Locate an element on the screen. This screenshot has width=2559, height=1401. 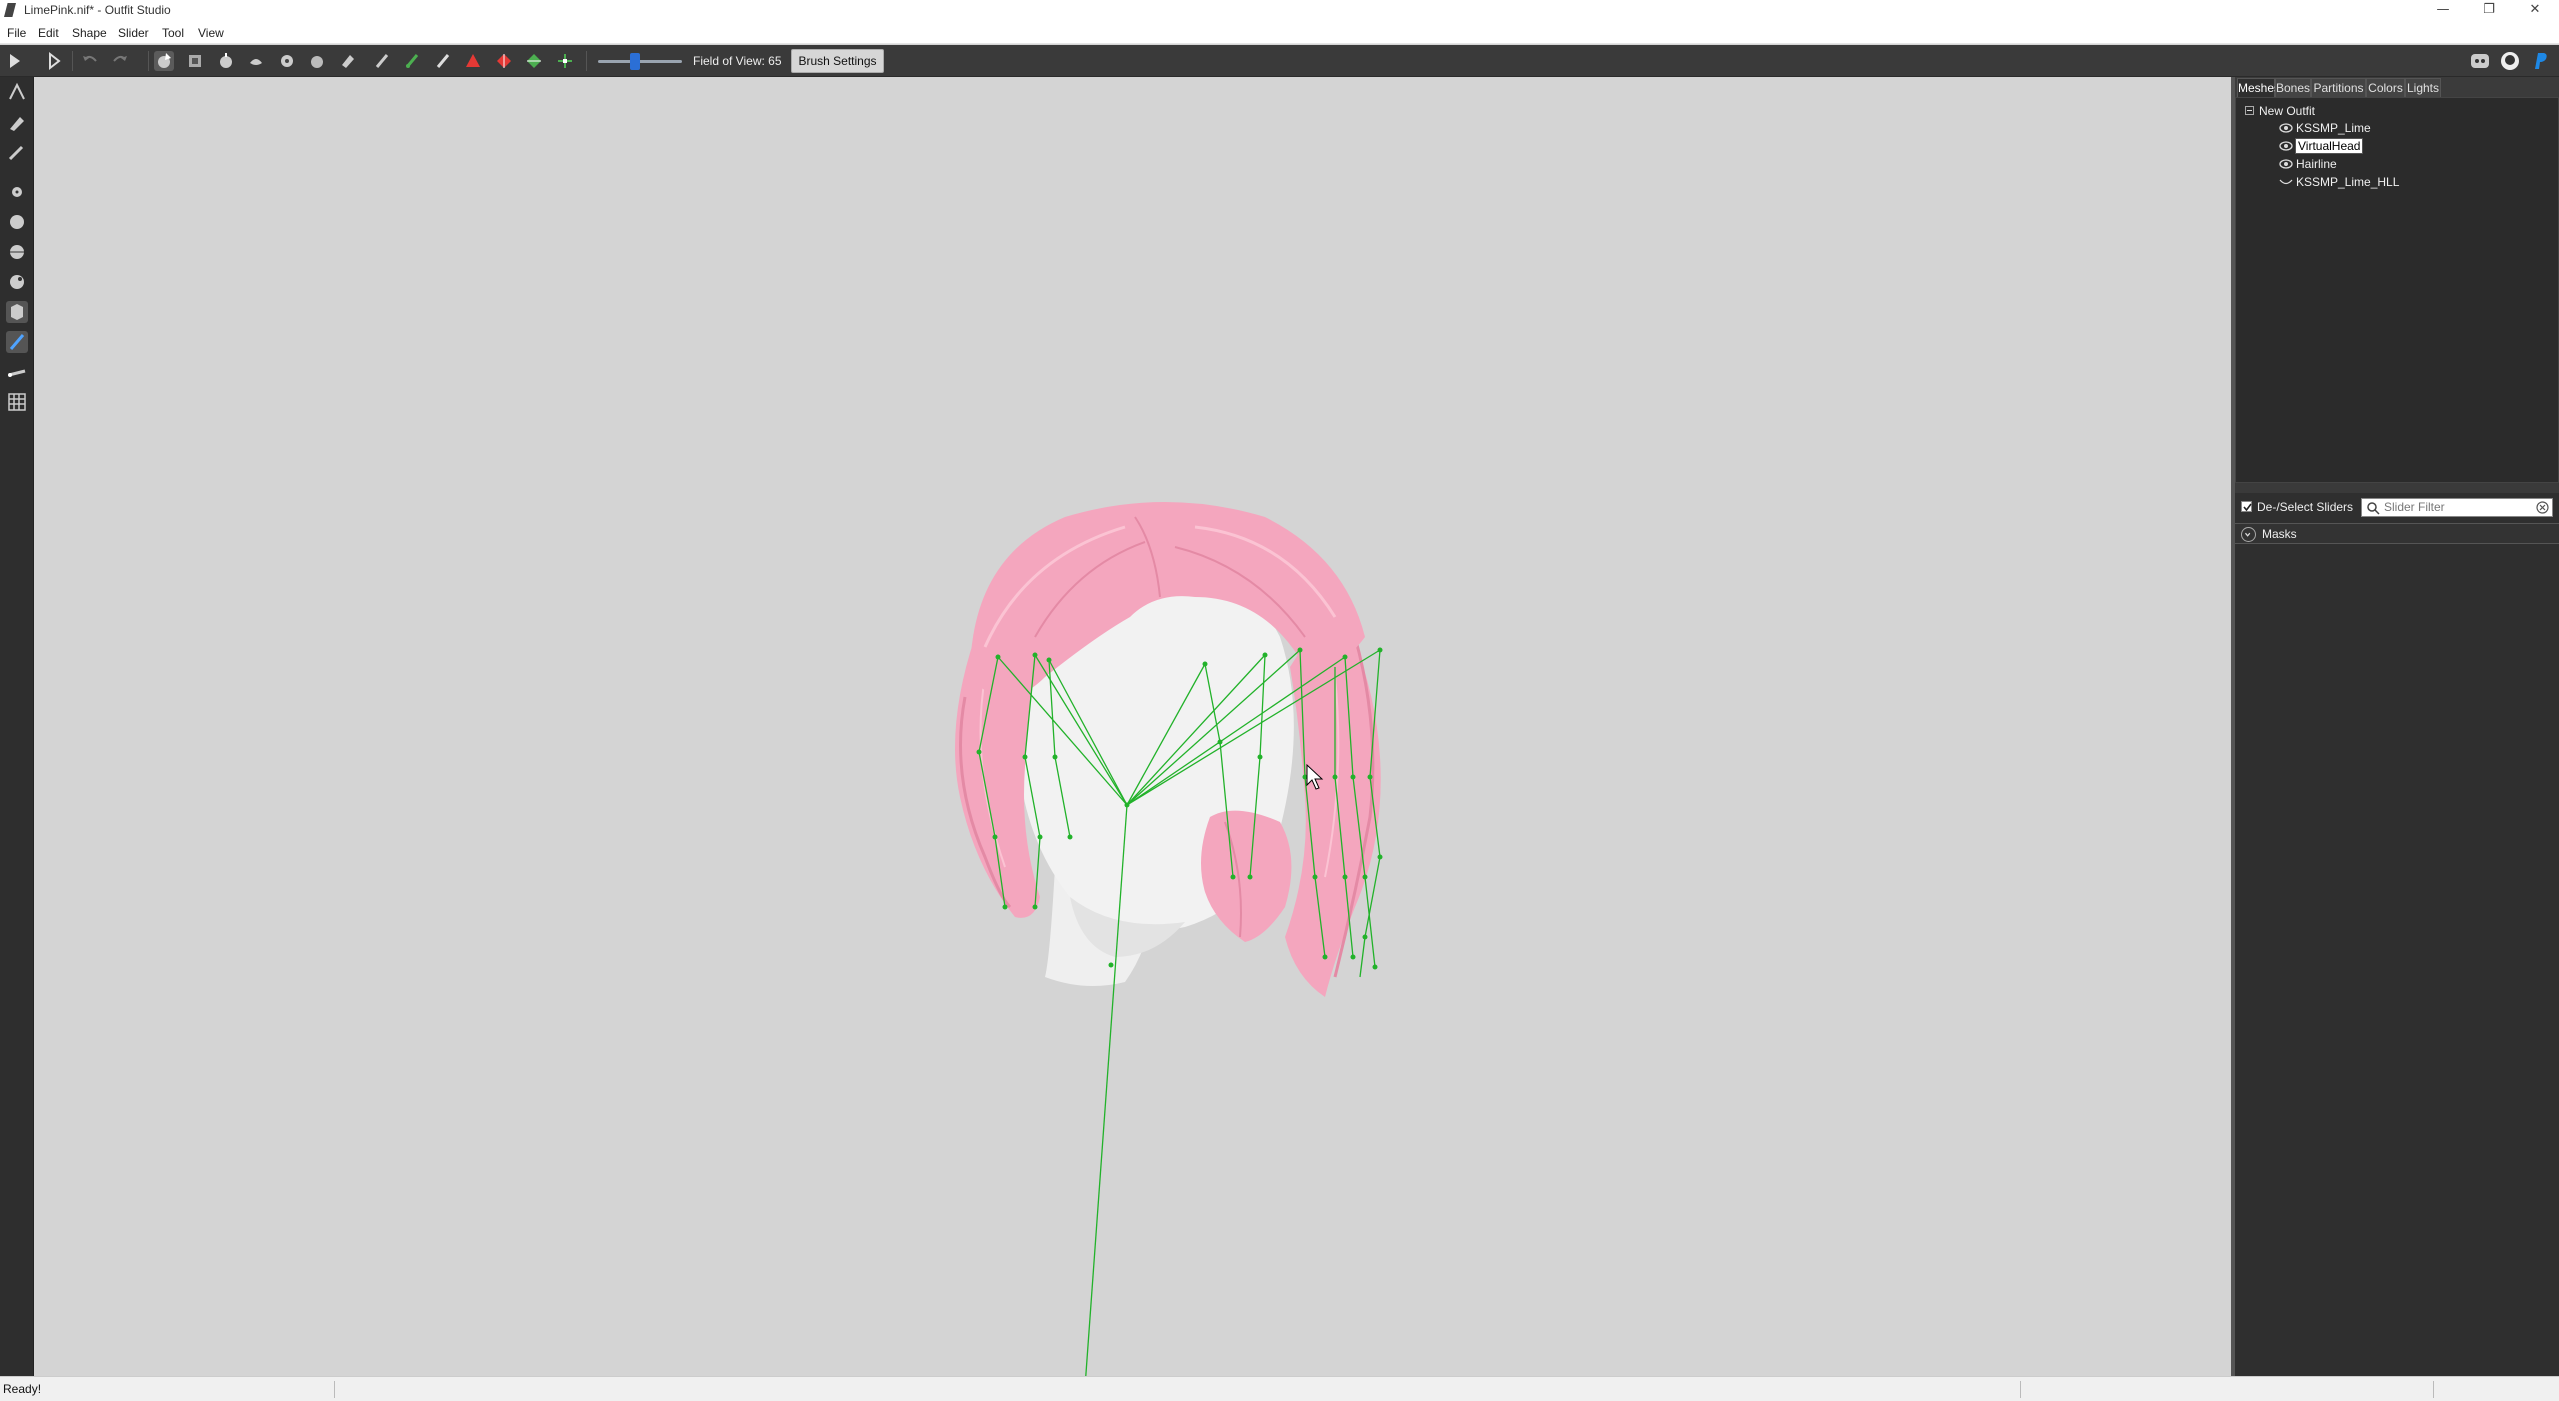
bones-mode-icon is located at coordinates (17, 342).